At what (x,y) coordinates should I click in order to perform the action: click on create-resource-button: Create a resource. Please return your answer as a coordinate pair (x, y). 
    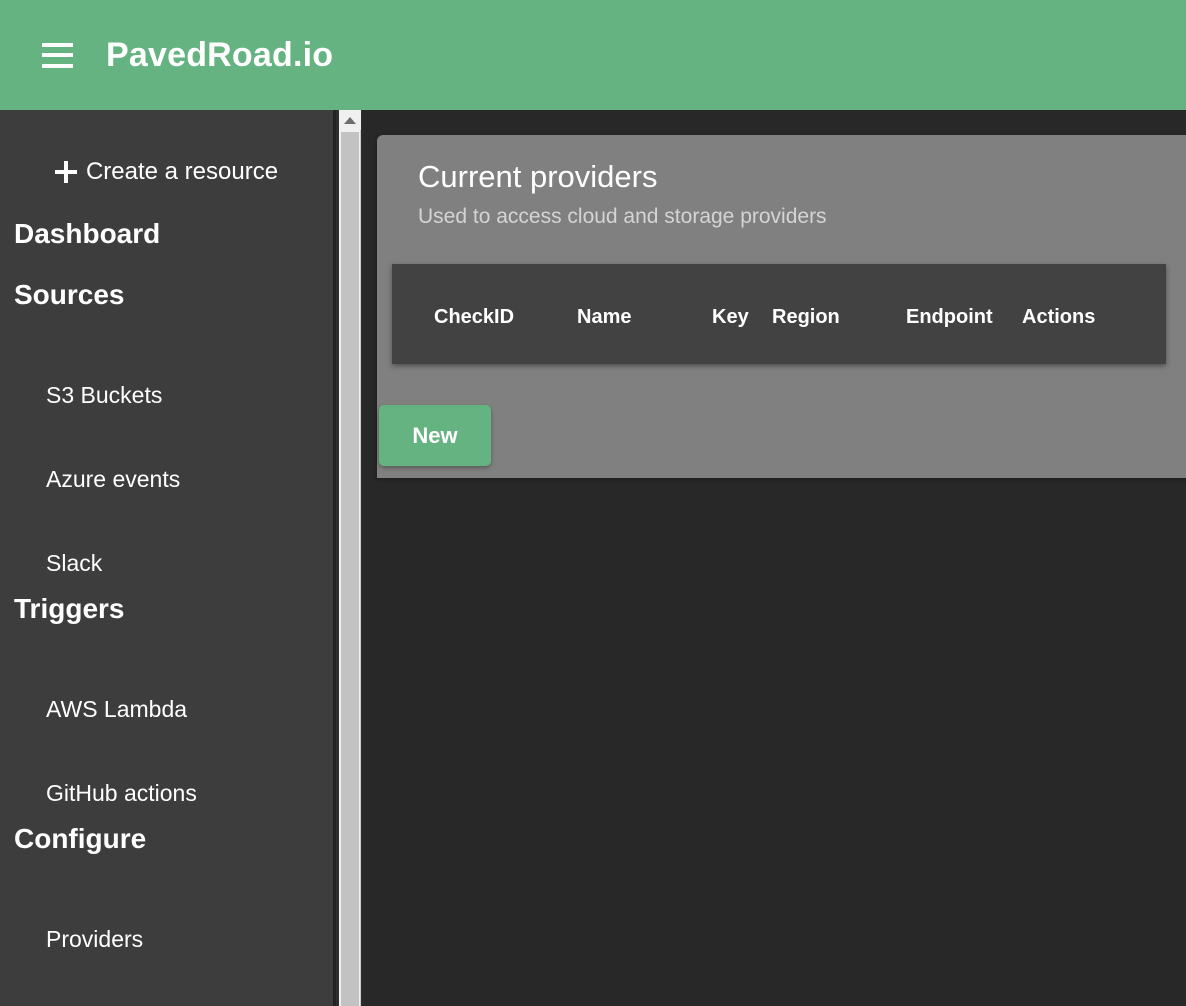
    Looking at the image, I should click on (166, 172).